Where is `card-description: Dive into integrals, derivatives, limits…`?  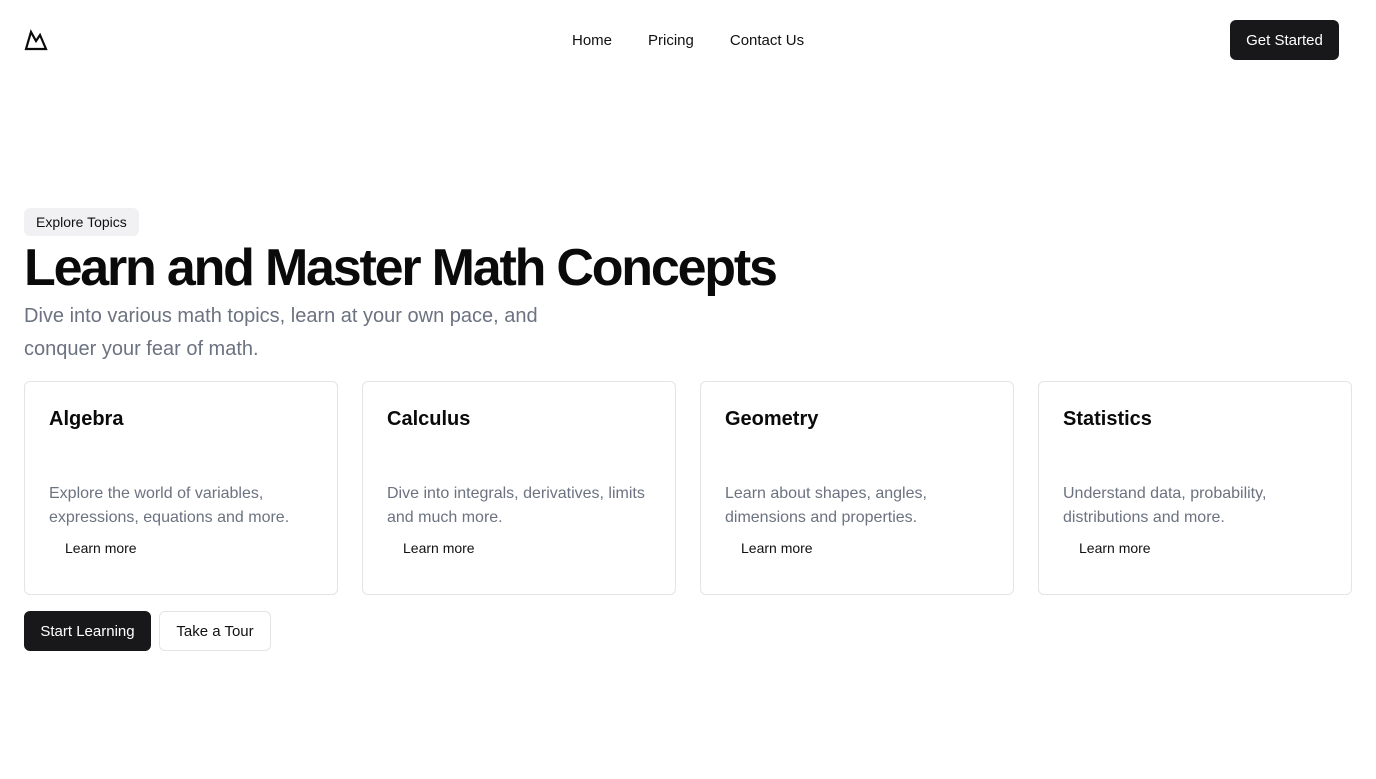 card-description: Dive into integrals, derivatives, limits… is located at coordinates (516, 505).